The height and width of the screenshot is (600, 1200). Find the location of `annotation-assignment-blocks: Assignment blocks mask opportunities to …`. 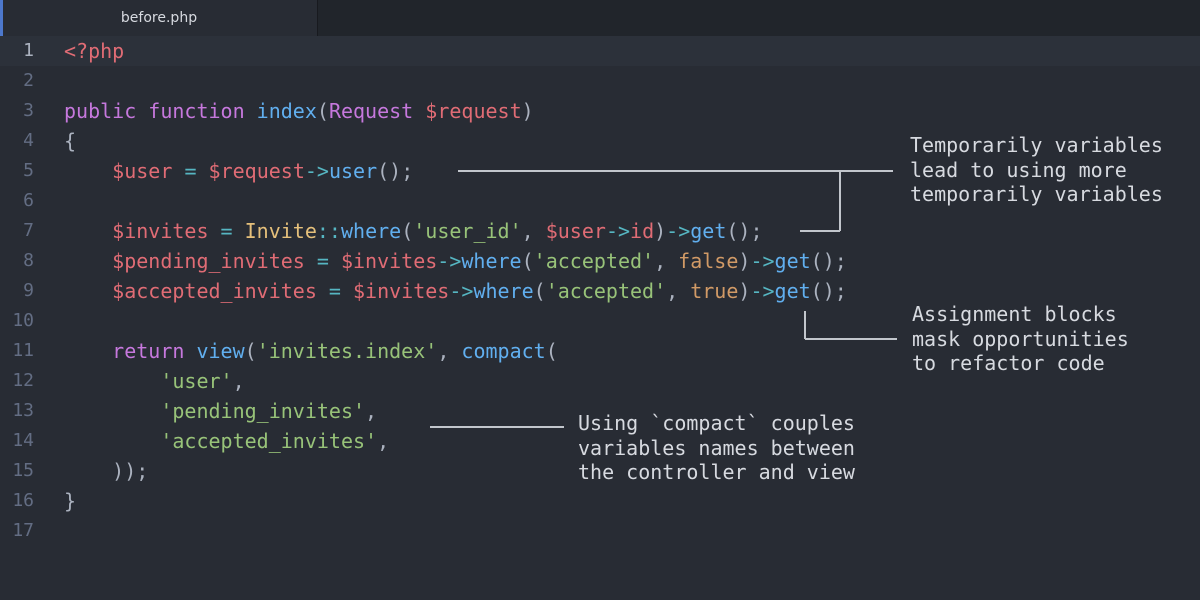

annotation-assignment-blocks: Assignment blocks mask opportunities to … is located at coordinates (1020, 338).